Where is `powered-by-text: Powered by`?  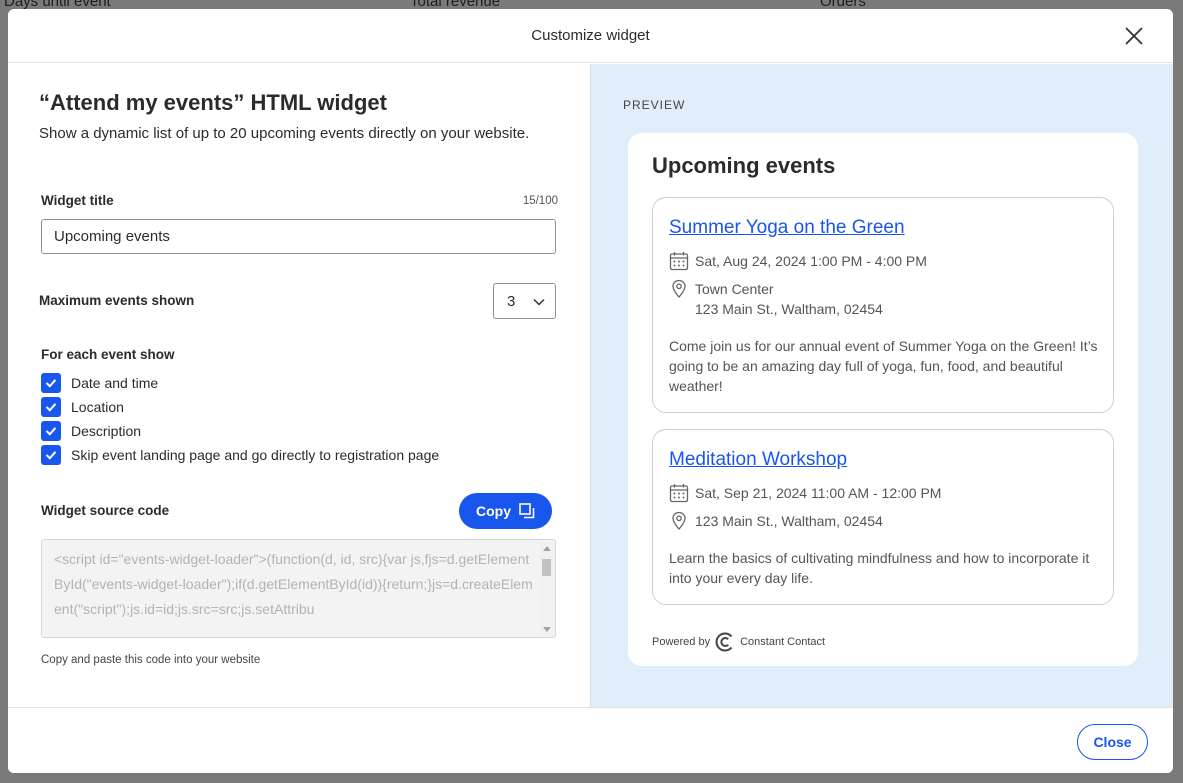
powered-by-text: Powered by is located at coordinates (681, 642).